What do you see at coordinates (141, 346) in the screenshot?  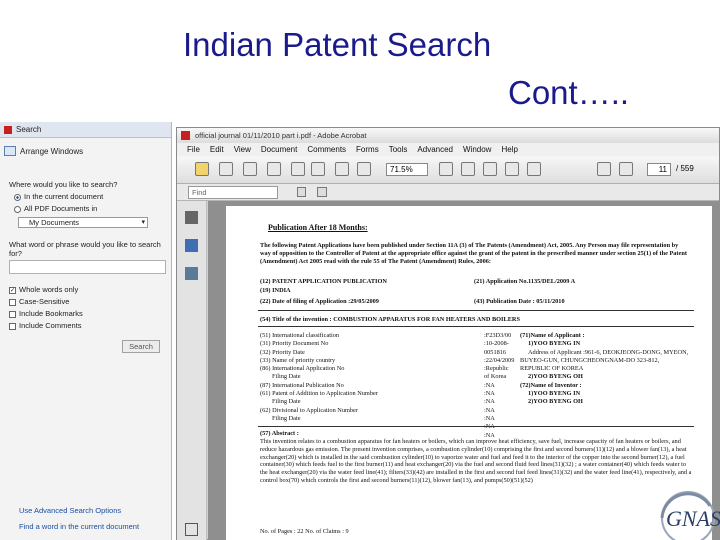 I see `search-button: Search` at bounding box center [141, 346].